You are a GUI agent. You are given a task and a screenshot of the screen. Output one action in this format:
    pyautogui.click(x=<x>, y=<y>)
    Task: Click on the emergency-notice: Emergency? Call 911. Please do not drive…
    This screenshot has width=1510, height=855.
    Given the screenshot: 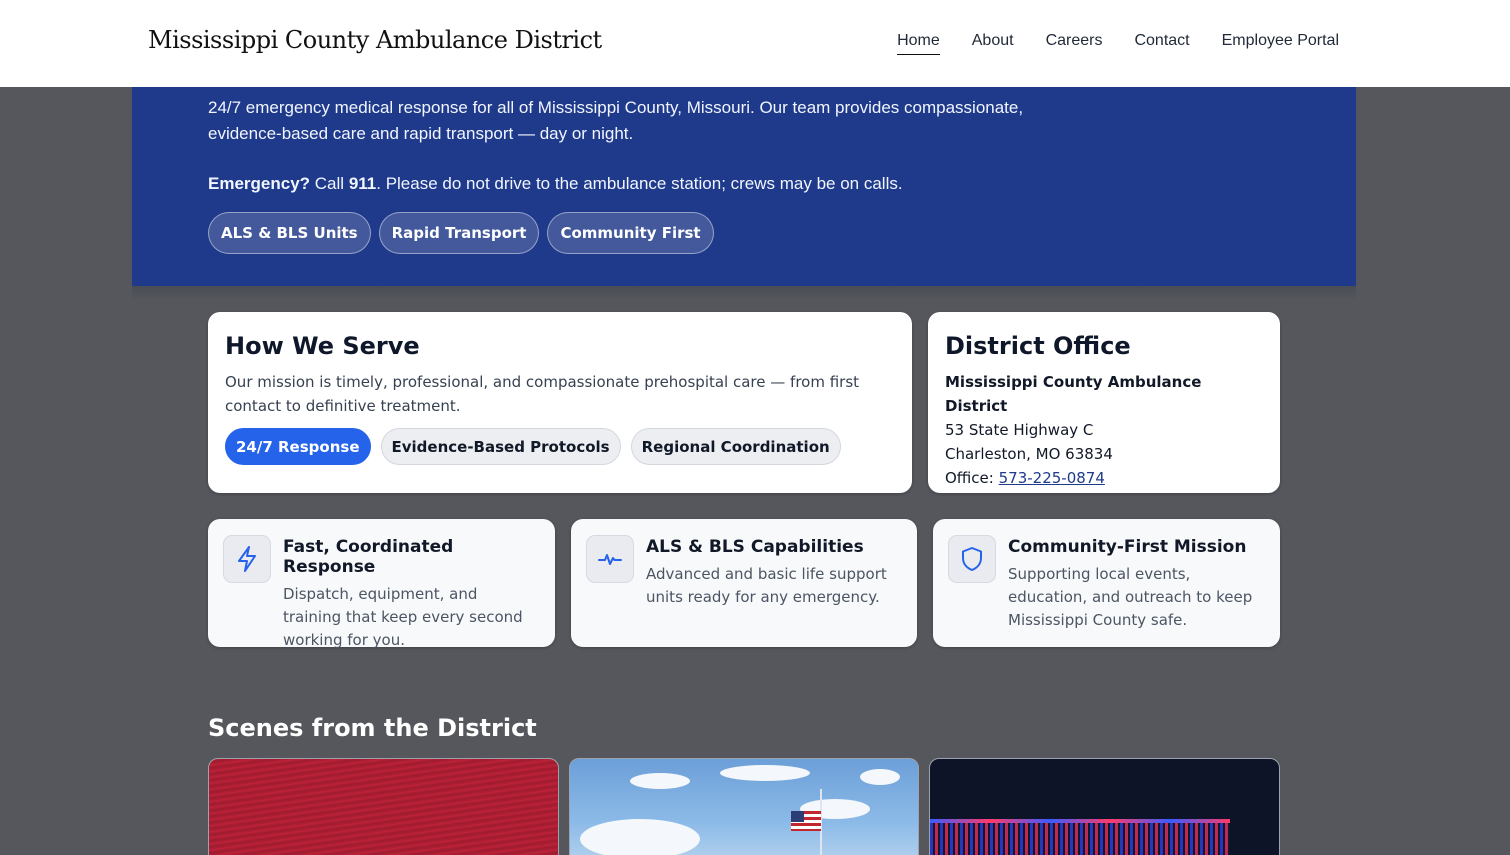 What is the action you would take?
    pyautogui.click(x=555, y=184)
    